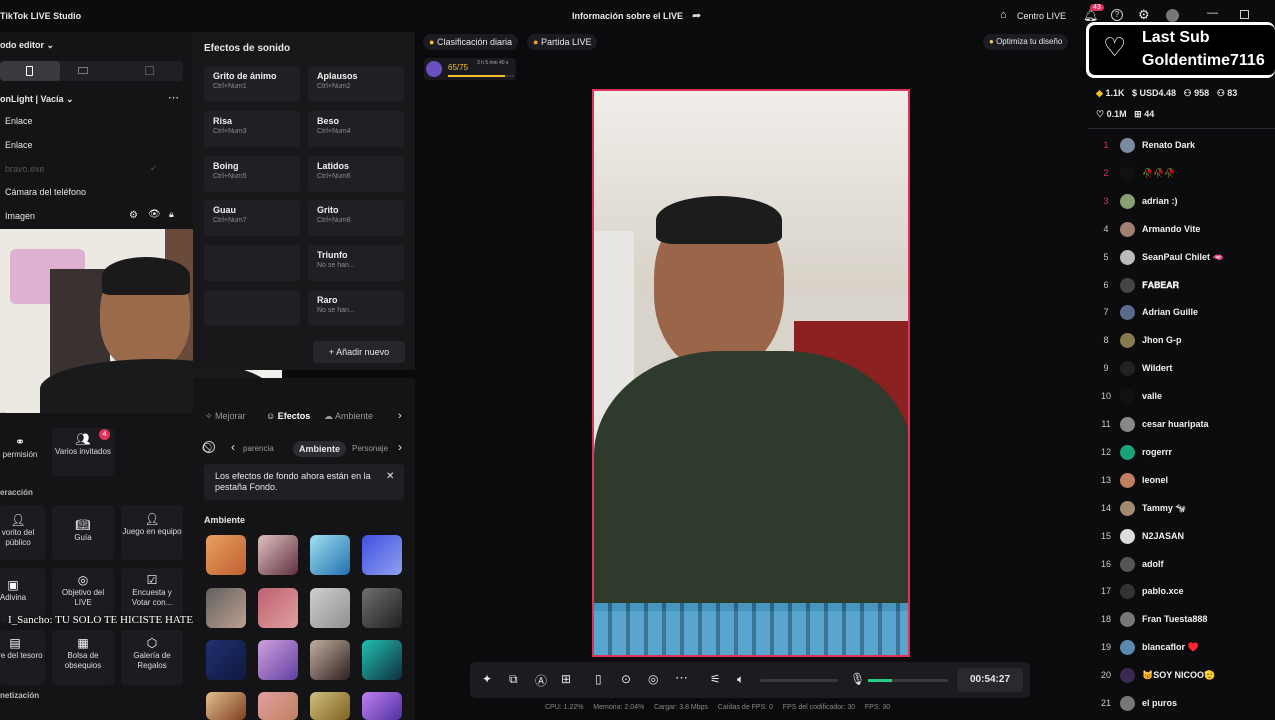  I want to click on leaderboard-name: Armando Vite, so click(1171, 229).